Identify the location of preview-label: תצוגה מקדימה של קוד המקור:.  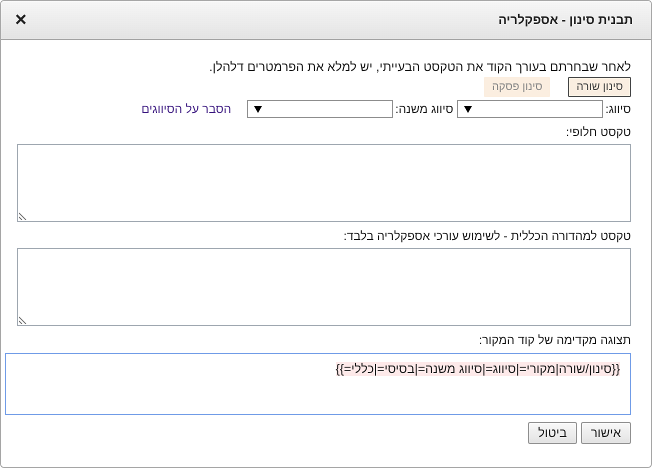
(554, 340).